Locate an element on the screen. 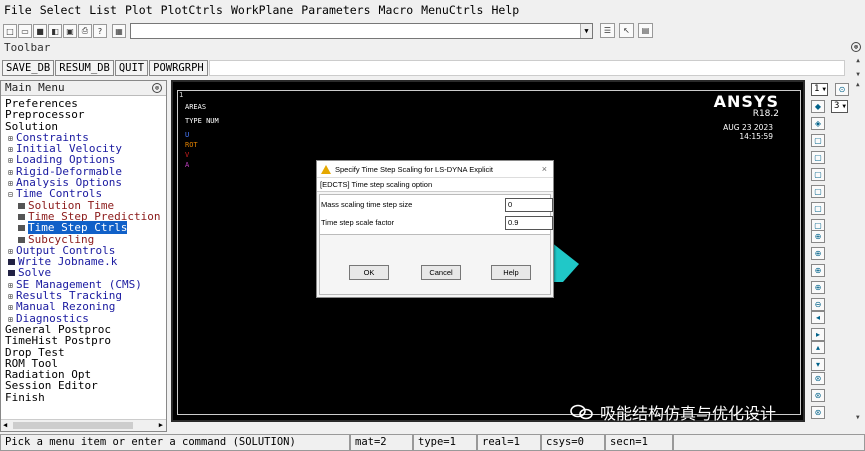 The width and height of the screenshot is (865, 451). print-icon: ⎙ is located at coordinates (85, 31).